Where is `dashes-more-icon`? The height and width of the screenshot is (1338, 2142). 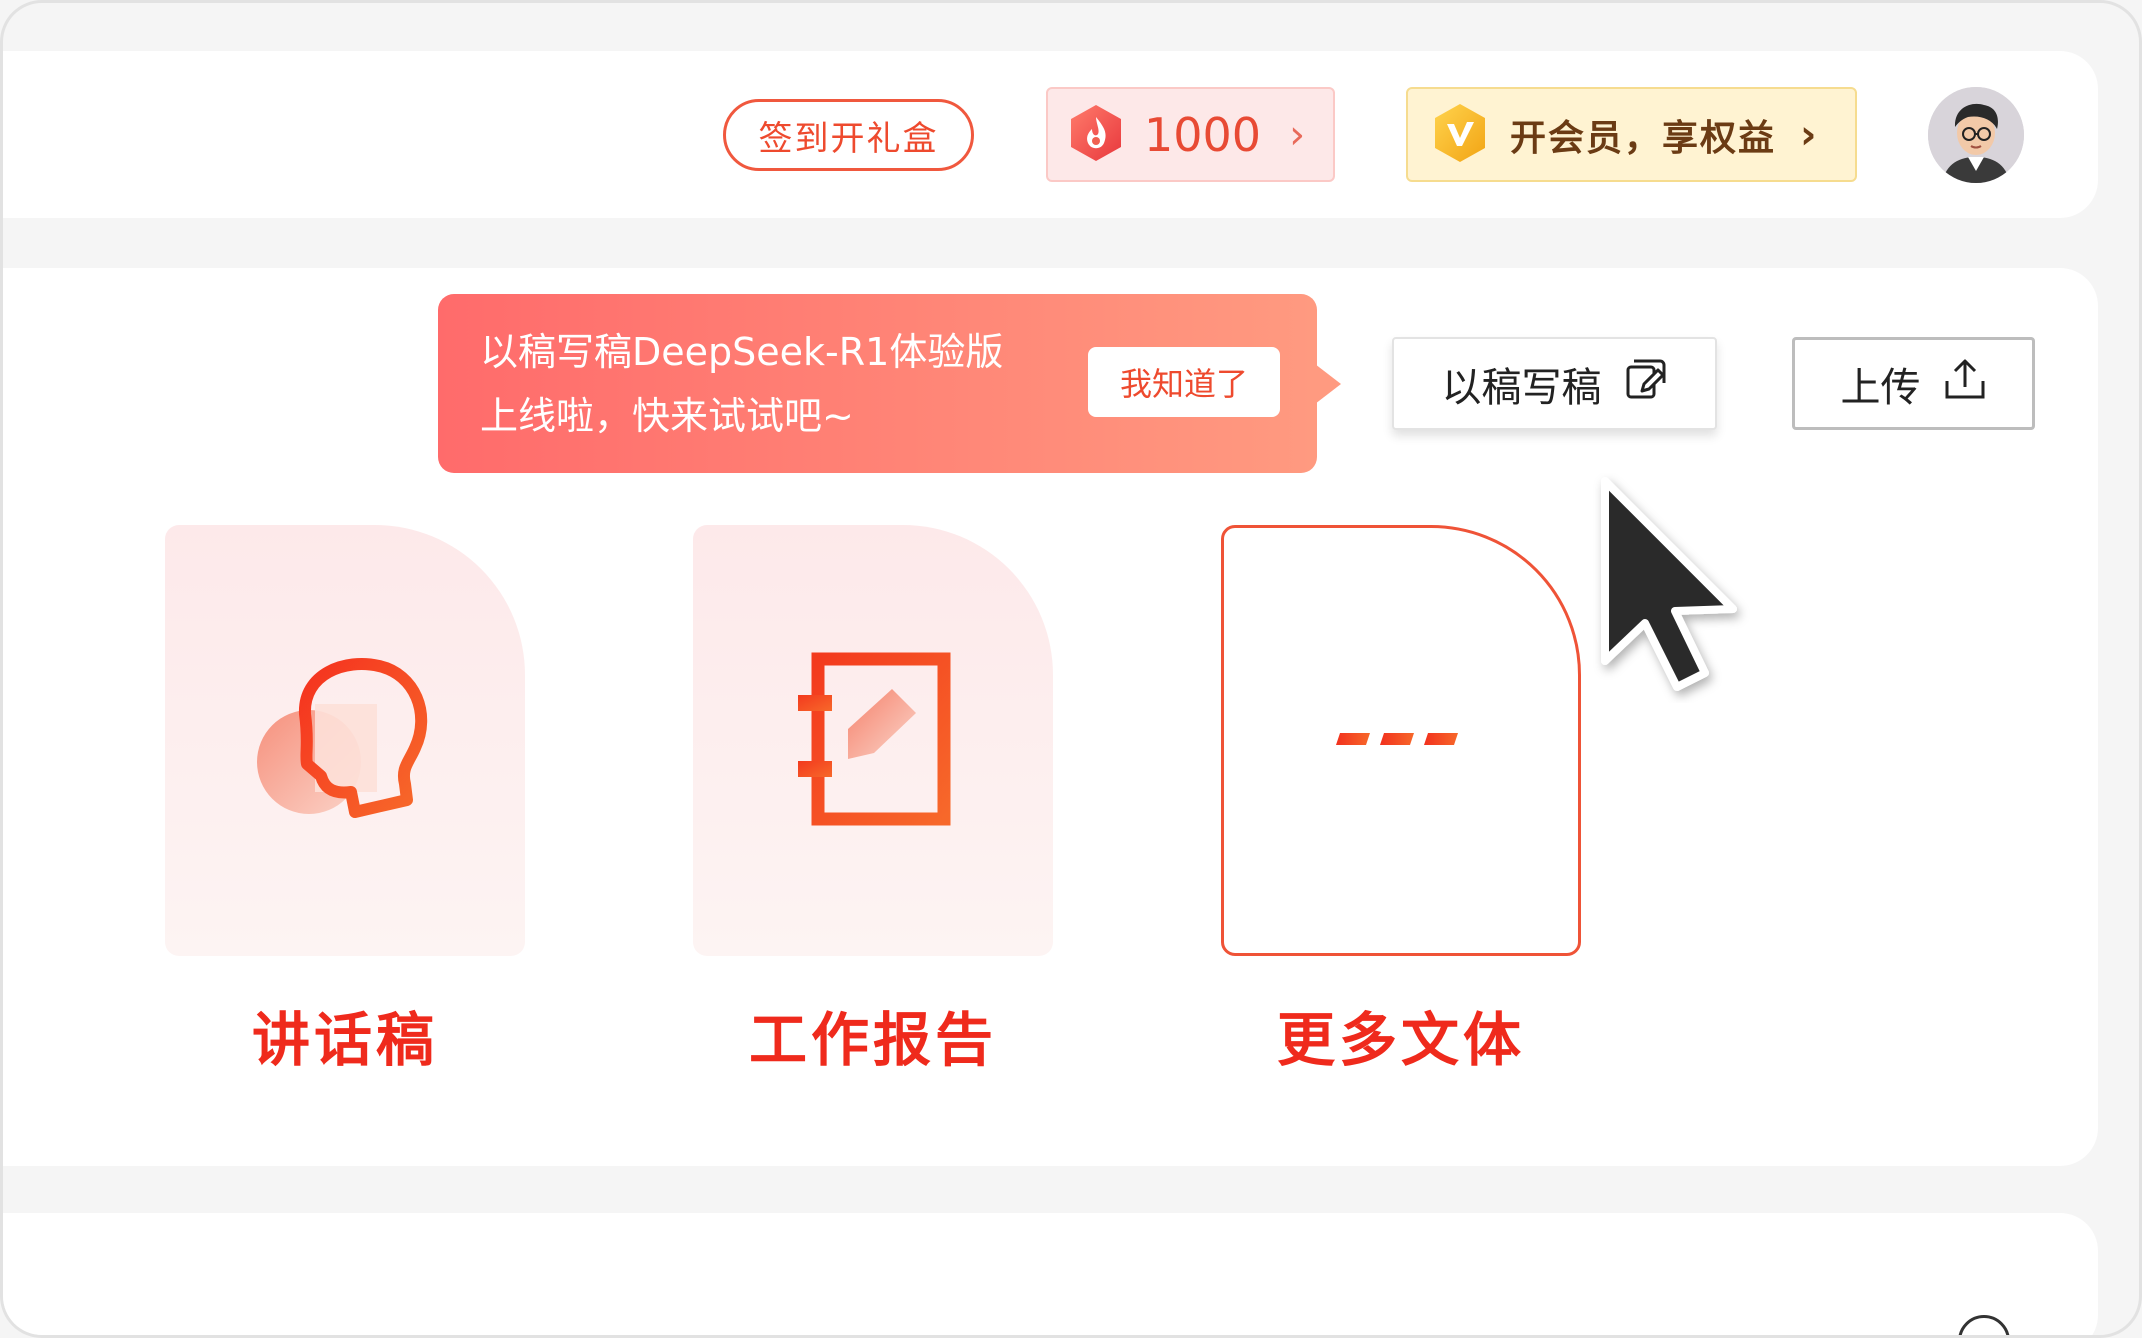 dashes-more-icon is located at coordinates (1401, 741).